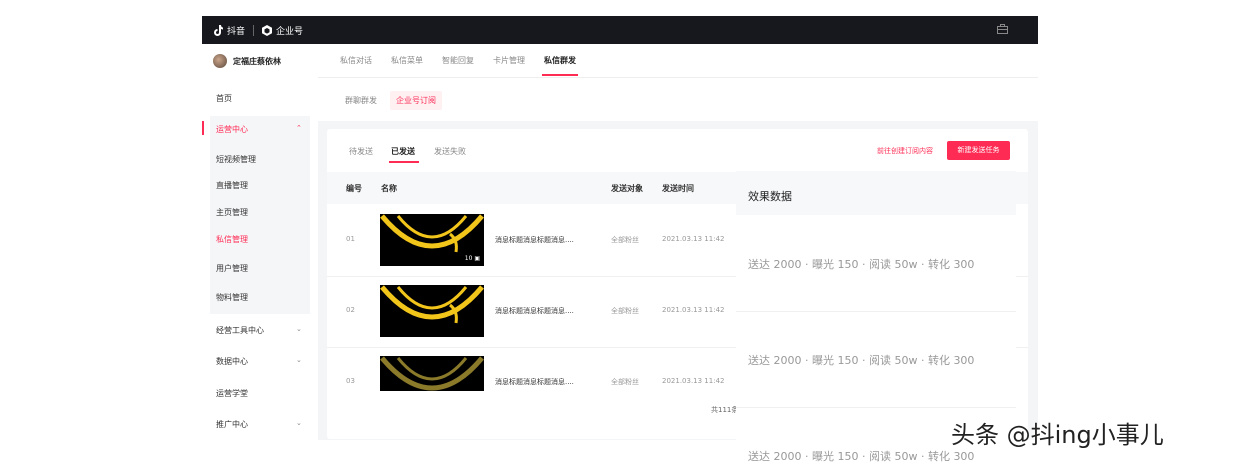  Describe the element at coordinates (458, 60) in the screenshot. I see `tab-auto-reply: 智能回复` at that location.